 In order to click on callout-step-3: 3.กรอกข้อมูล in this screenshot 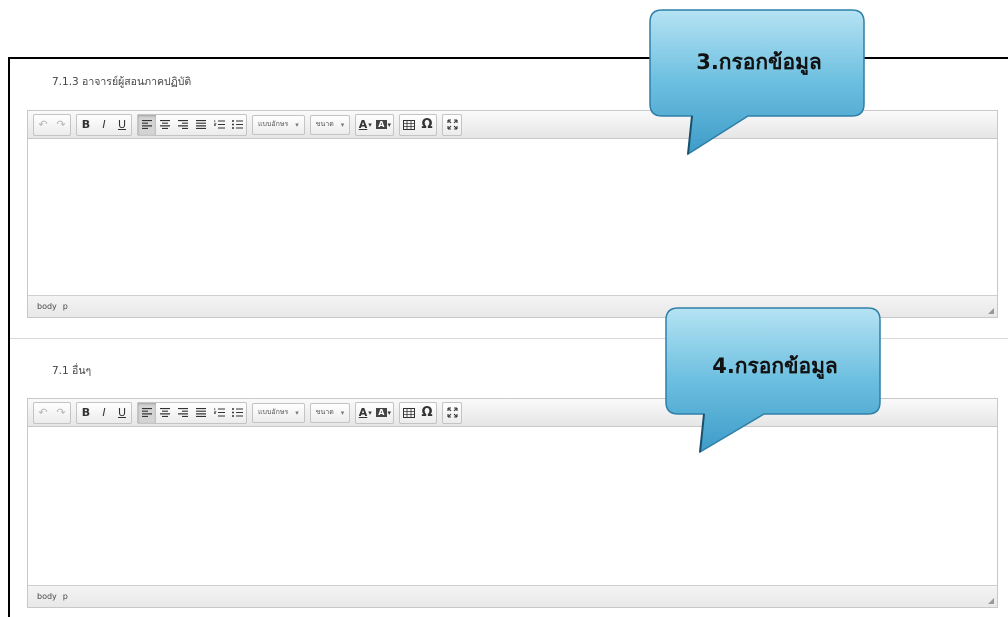, I will do `click(759, 83)`.